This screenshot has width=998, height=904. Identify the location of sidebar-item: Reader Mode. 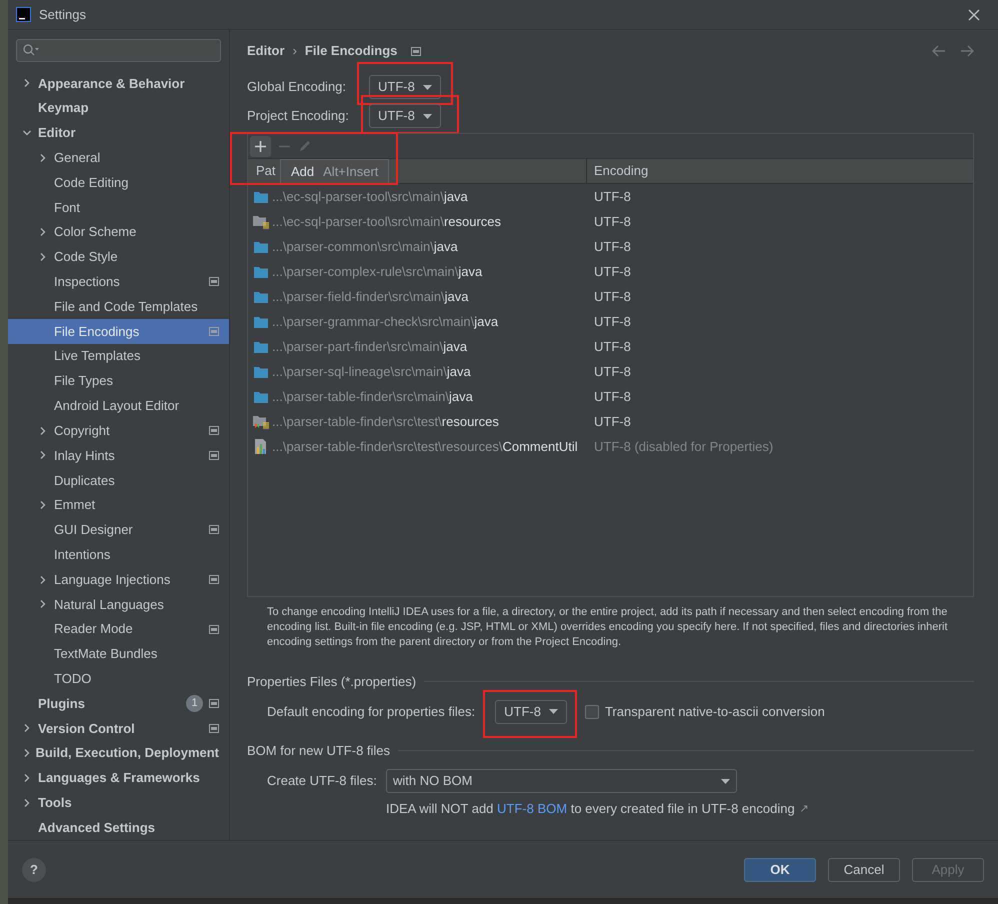
(118, 629).